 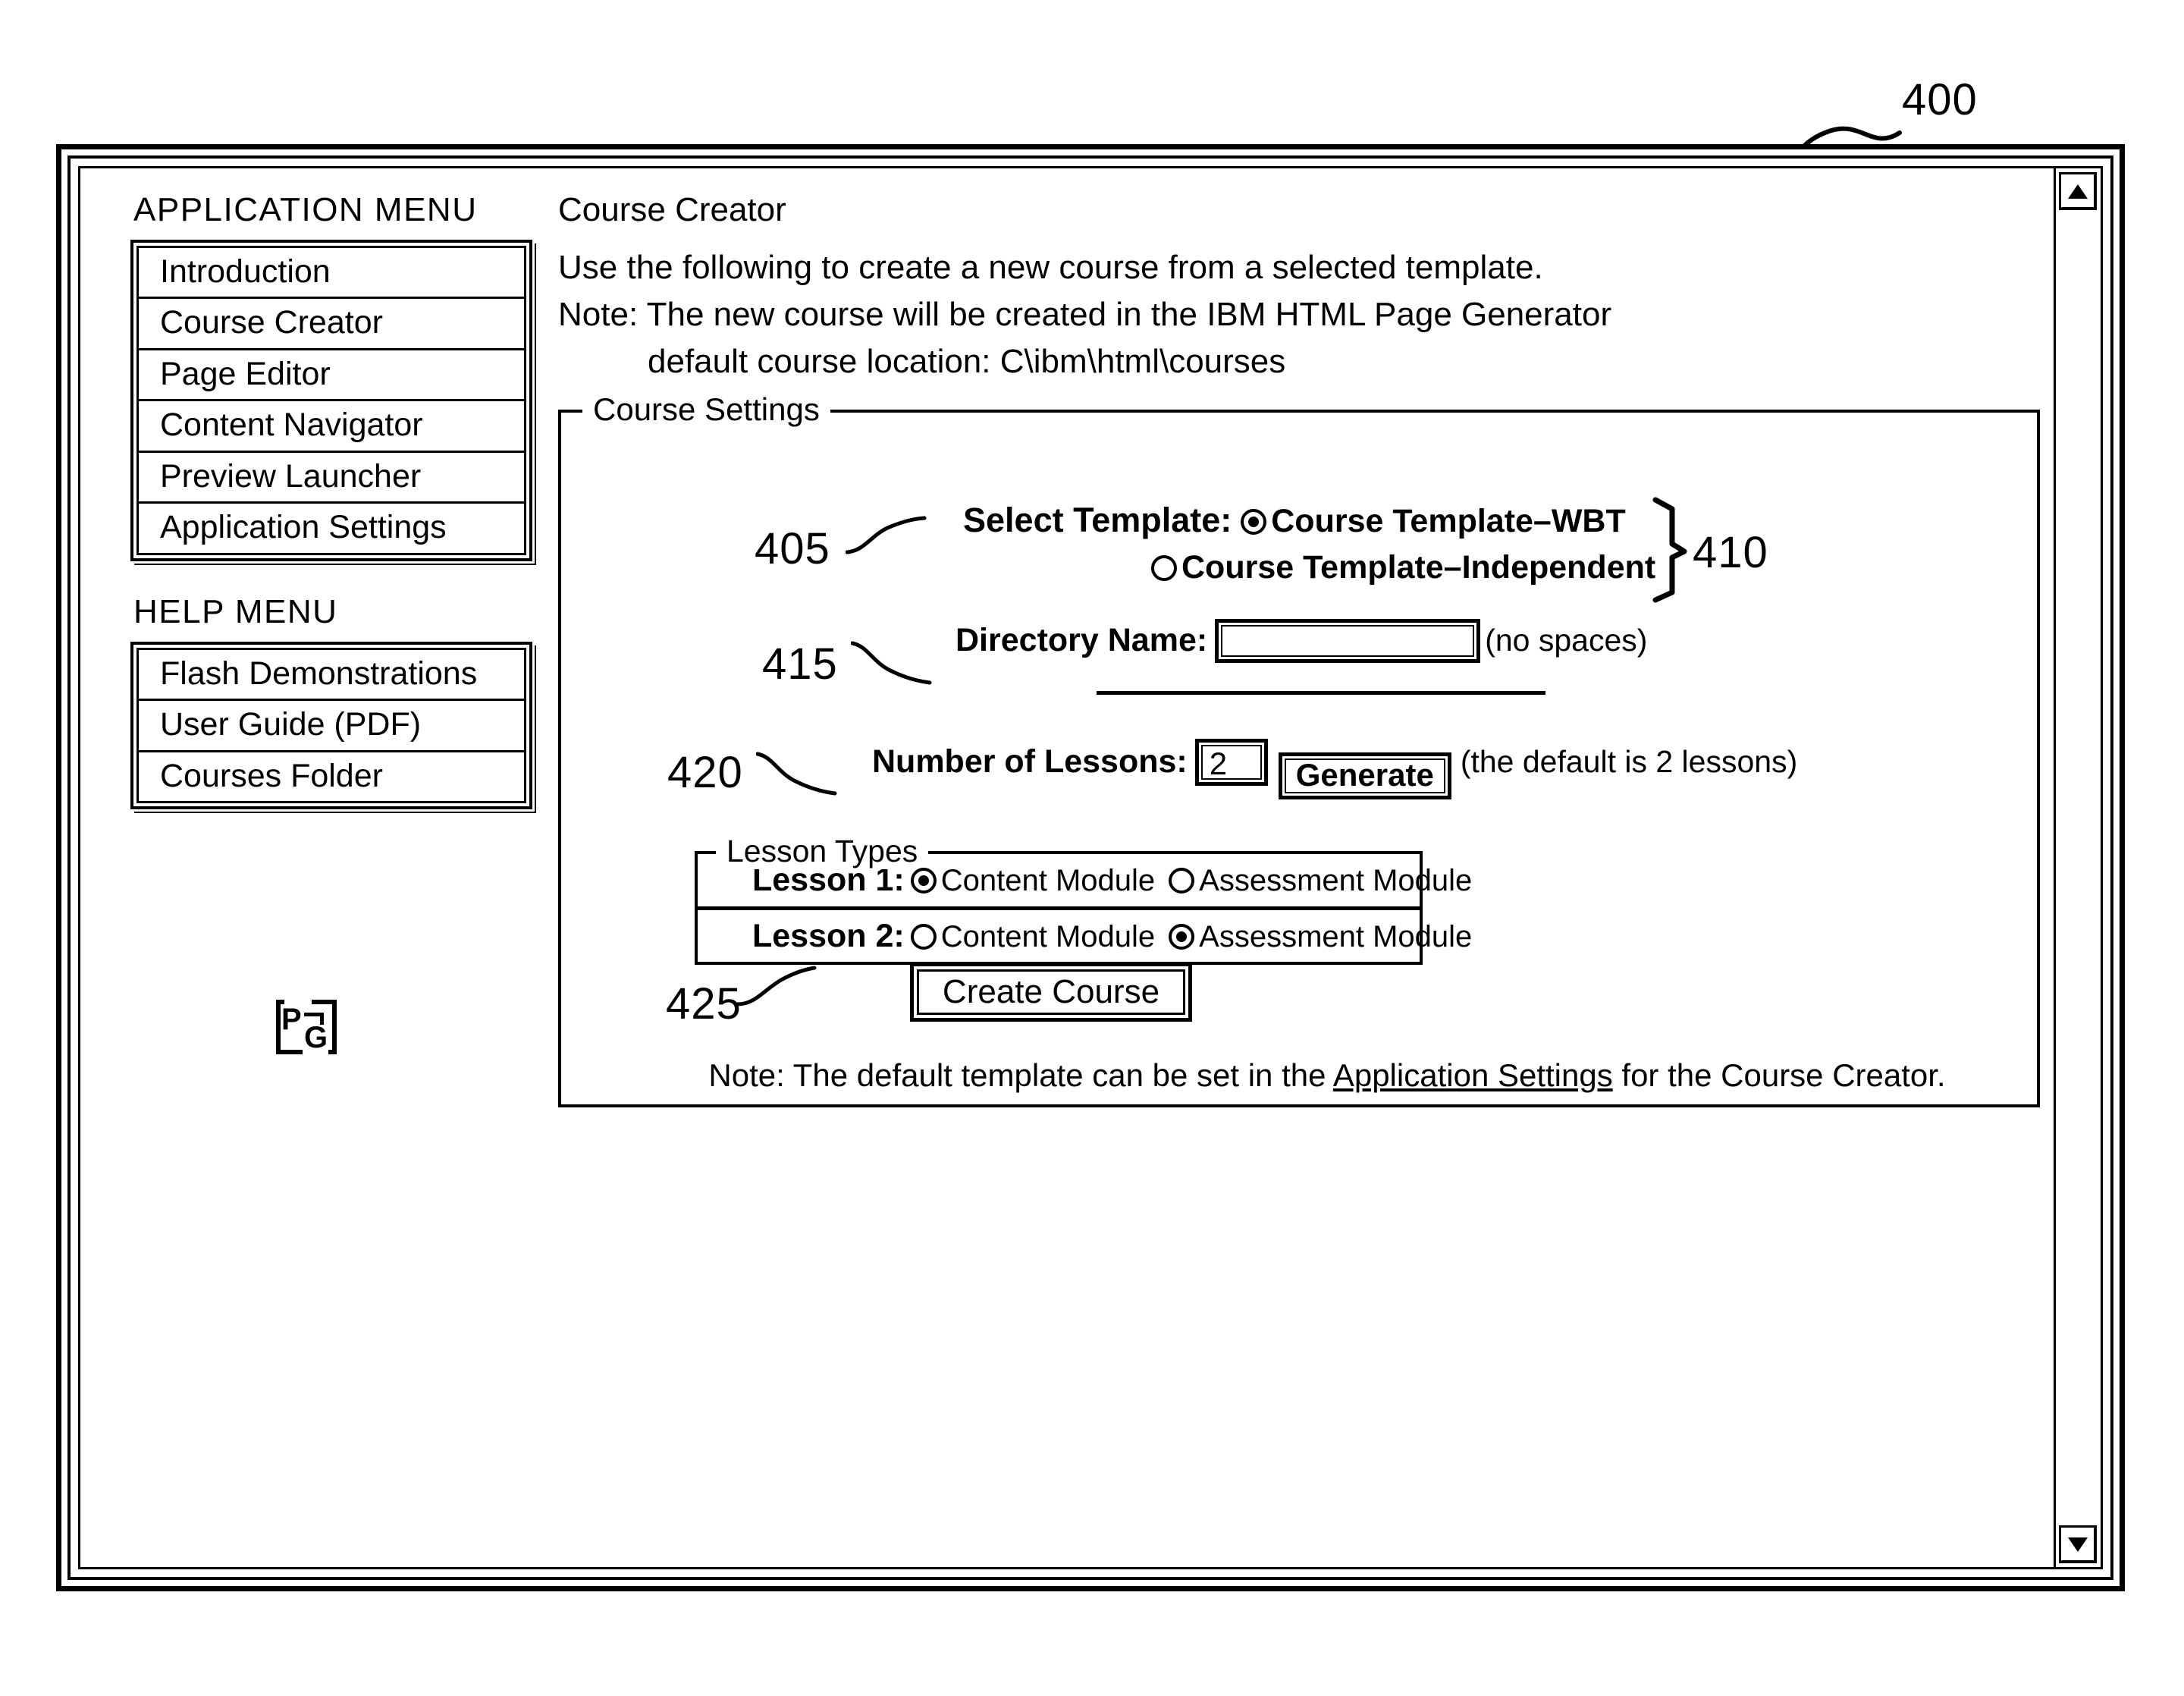 I want to click on page-title: Course Creator, so click(x=672, y=209).